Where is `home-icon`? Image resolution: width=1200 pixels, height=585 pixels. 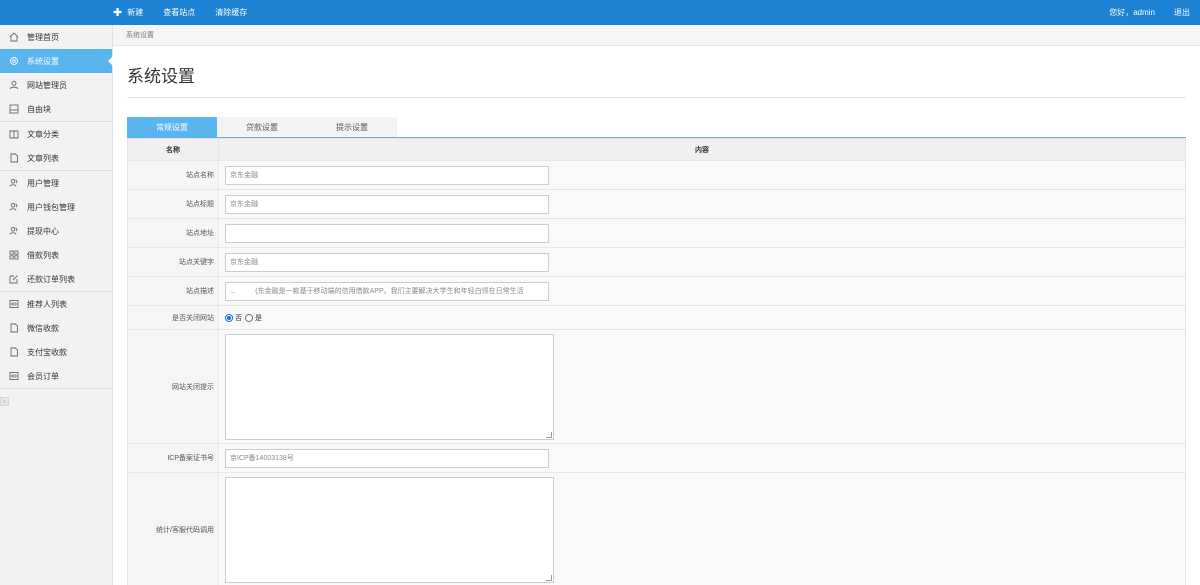
home-icon is located at coordinates (13, 37).